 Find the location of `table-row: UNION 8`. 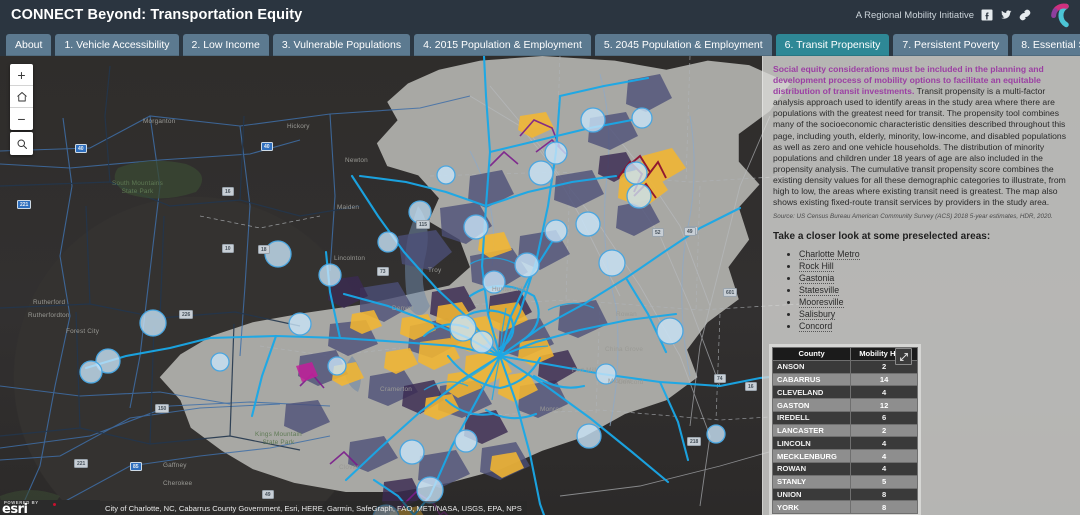

table-row: UNION 8 is located at coordinates (844, 494).